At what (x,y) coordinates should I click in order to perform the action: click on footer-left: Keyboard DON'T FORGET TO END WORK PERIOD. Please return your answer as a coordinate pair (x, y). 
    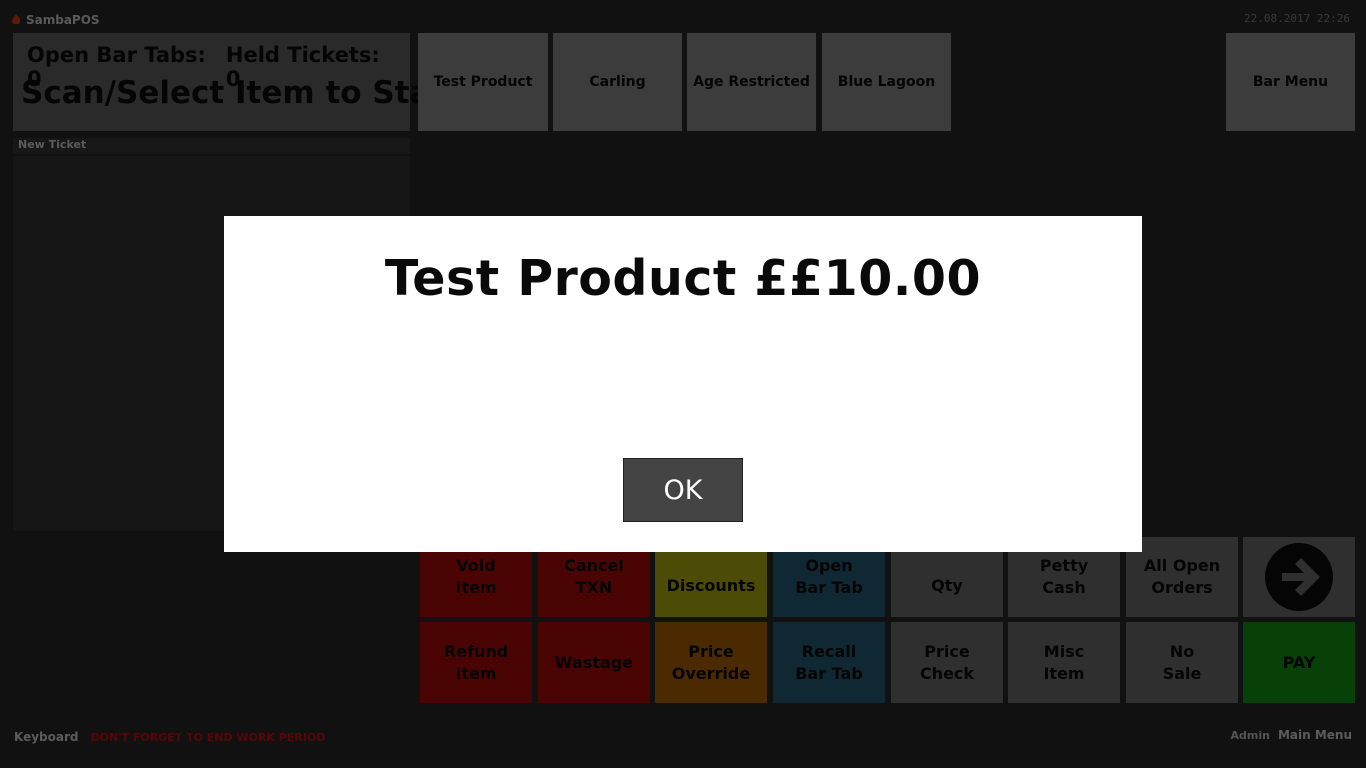
    Looking at the image, I should click on (169, 737).